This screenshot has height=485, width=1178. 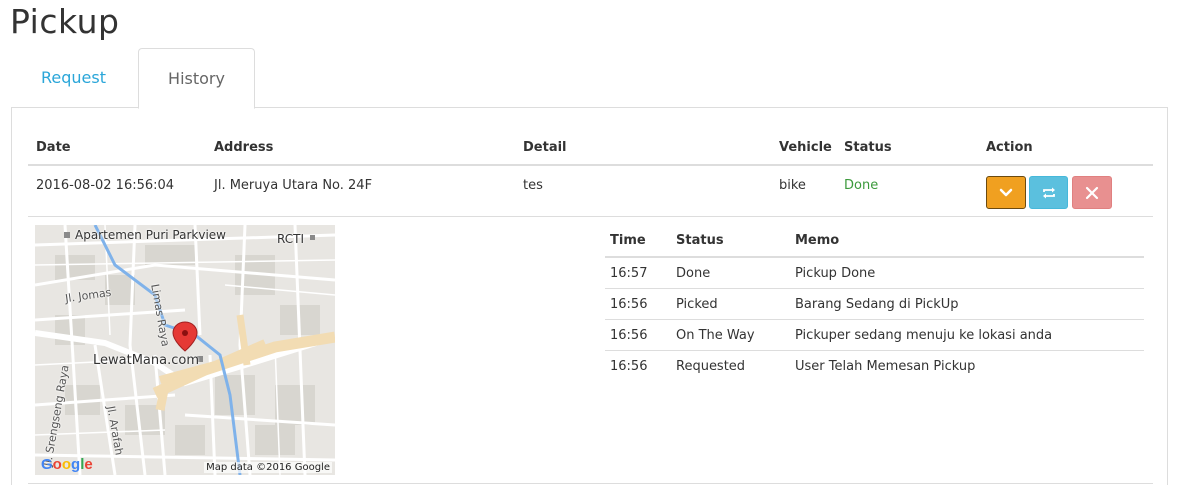 What do you see at coordinates (105, 185) in the screenshot?
I see `cell-date: 2016-08-02 16:56:04` at bounding box center [105, 185].